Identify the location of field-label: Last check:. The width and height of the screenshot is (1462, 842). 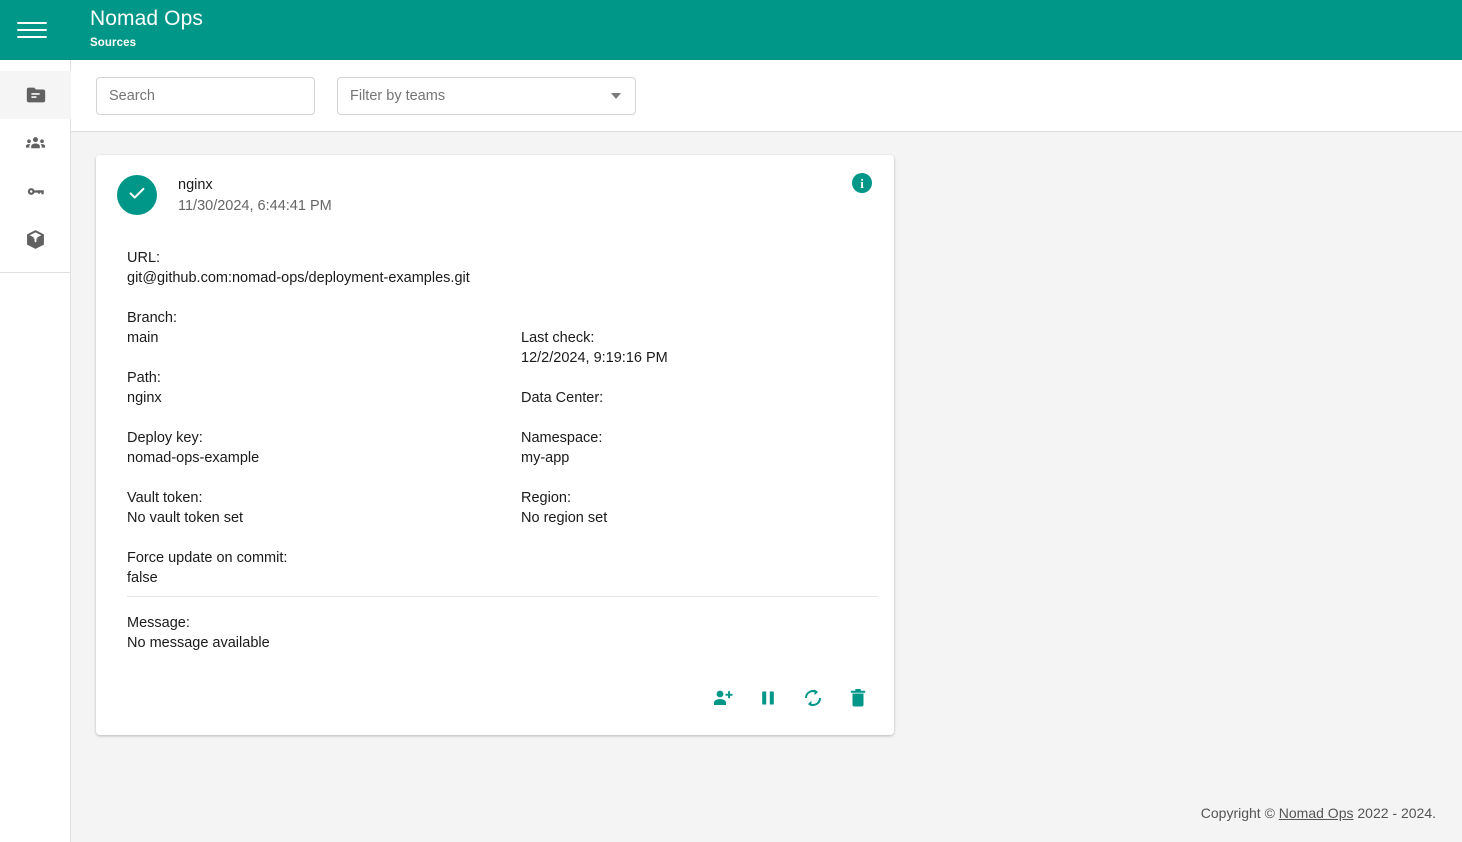
(558, 338).